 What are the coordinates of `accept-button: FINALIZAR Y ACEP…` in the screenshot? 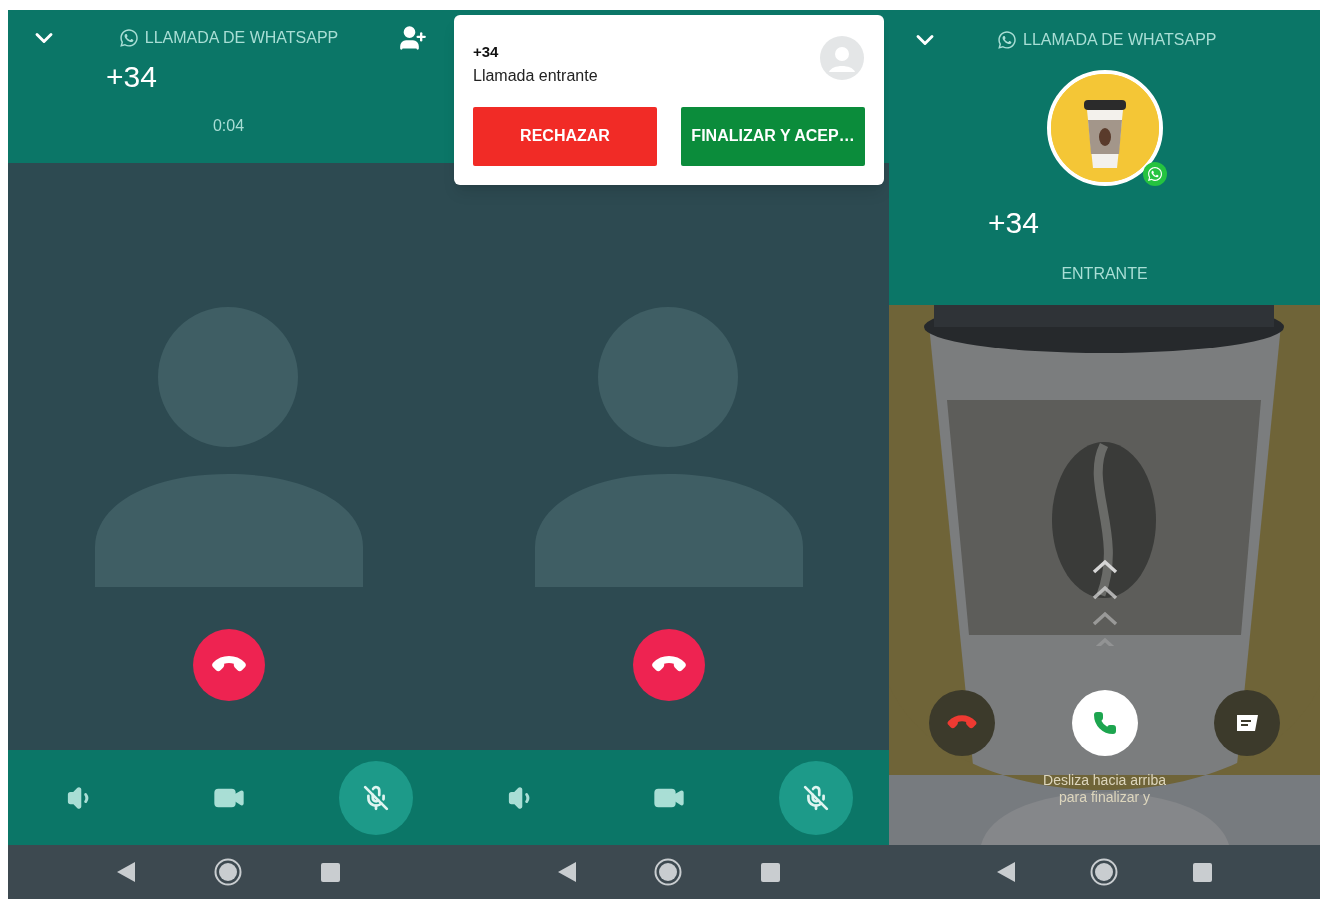 It's located at (773, 136).